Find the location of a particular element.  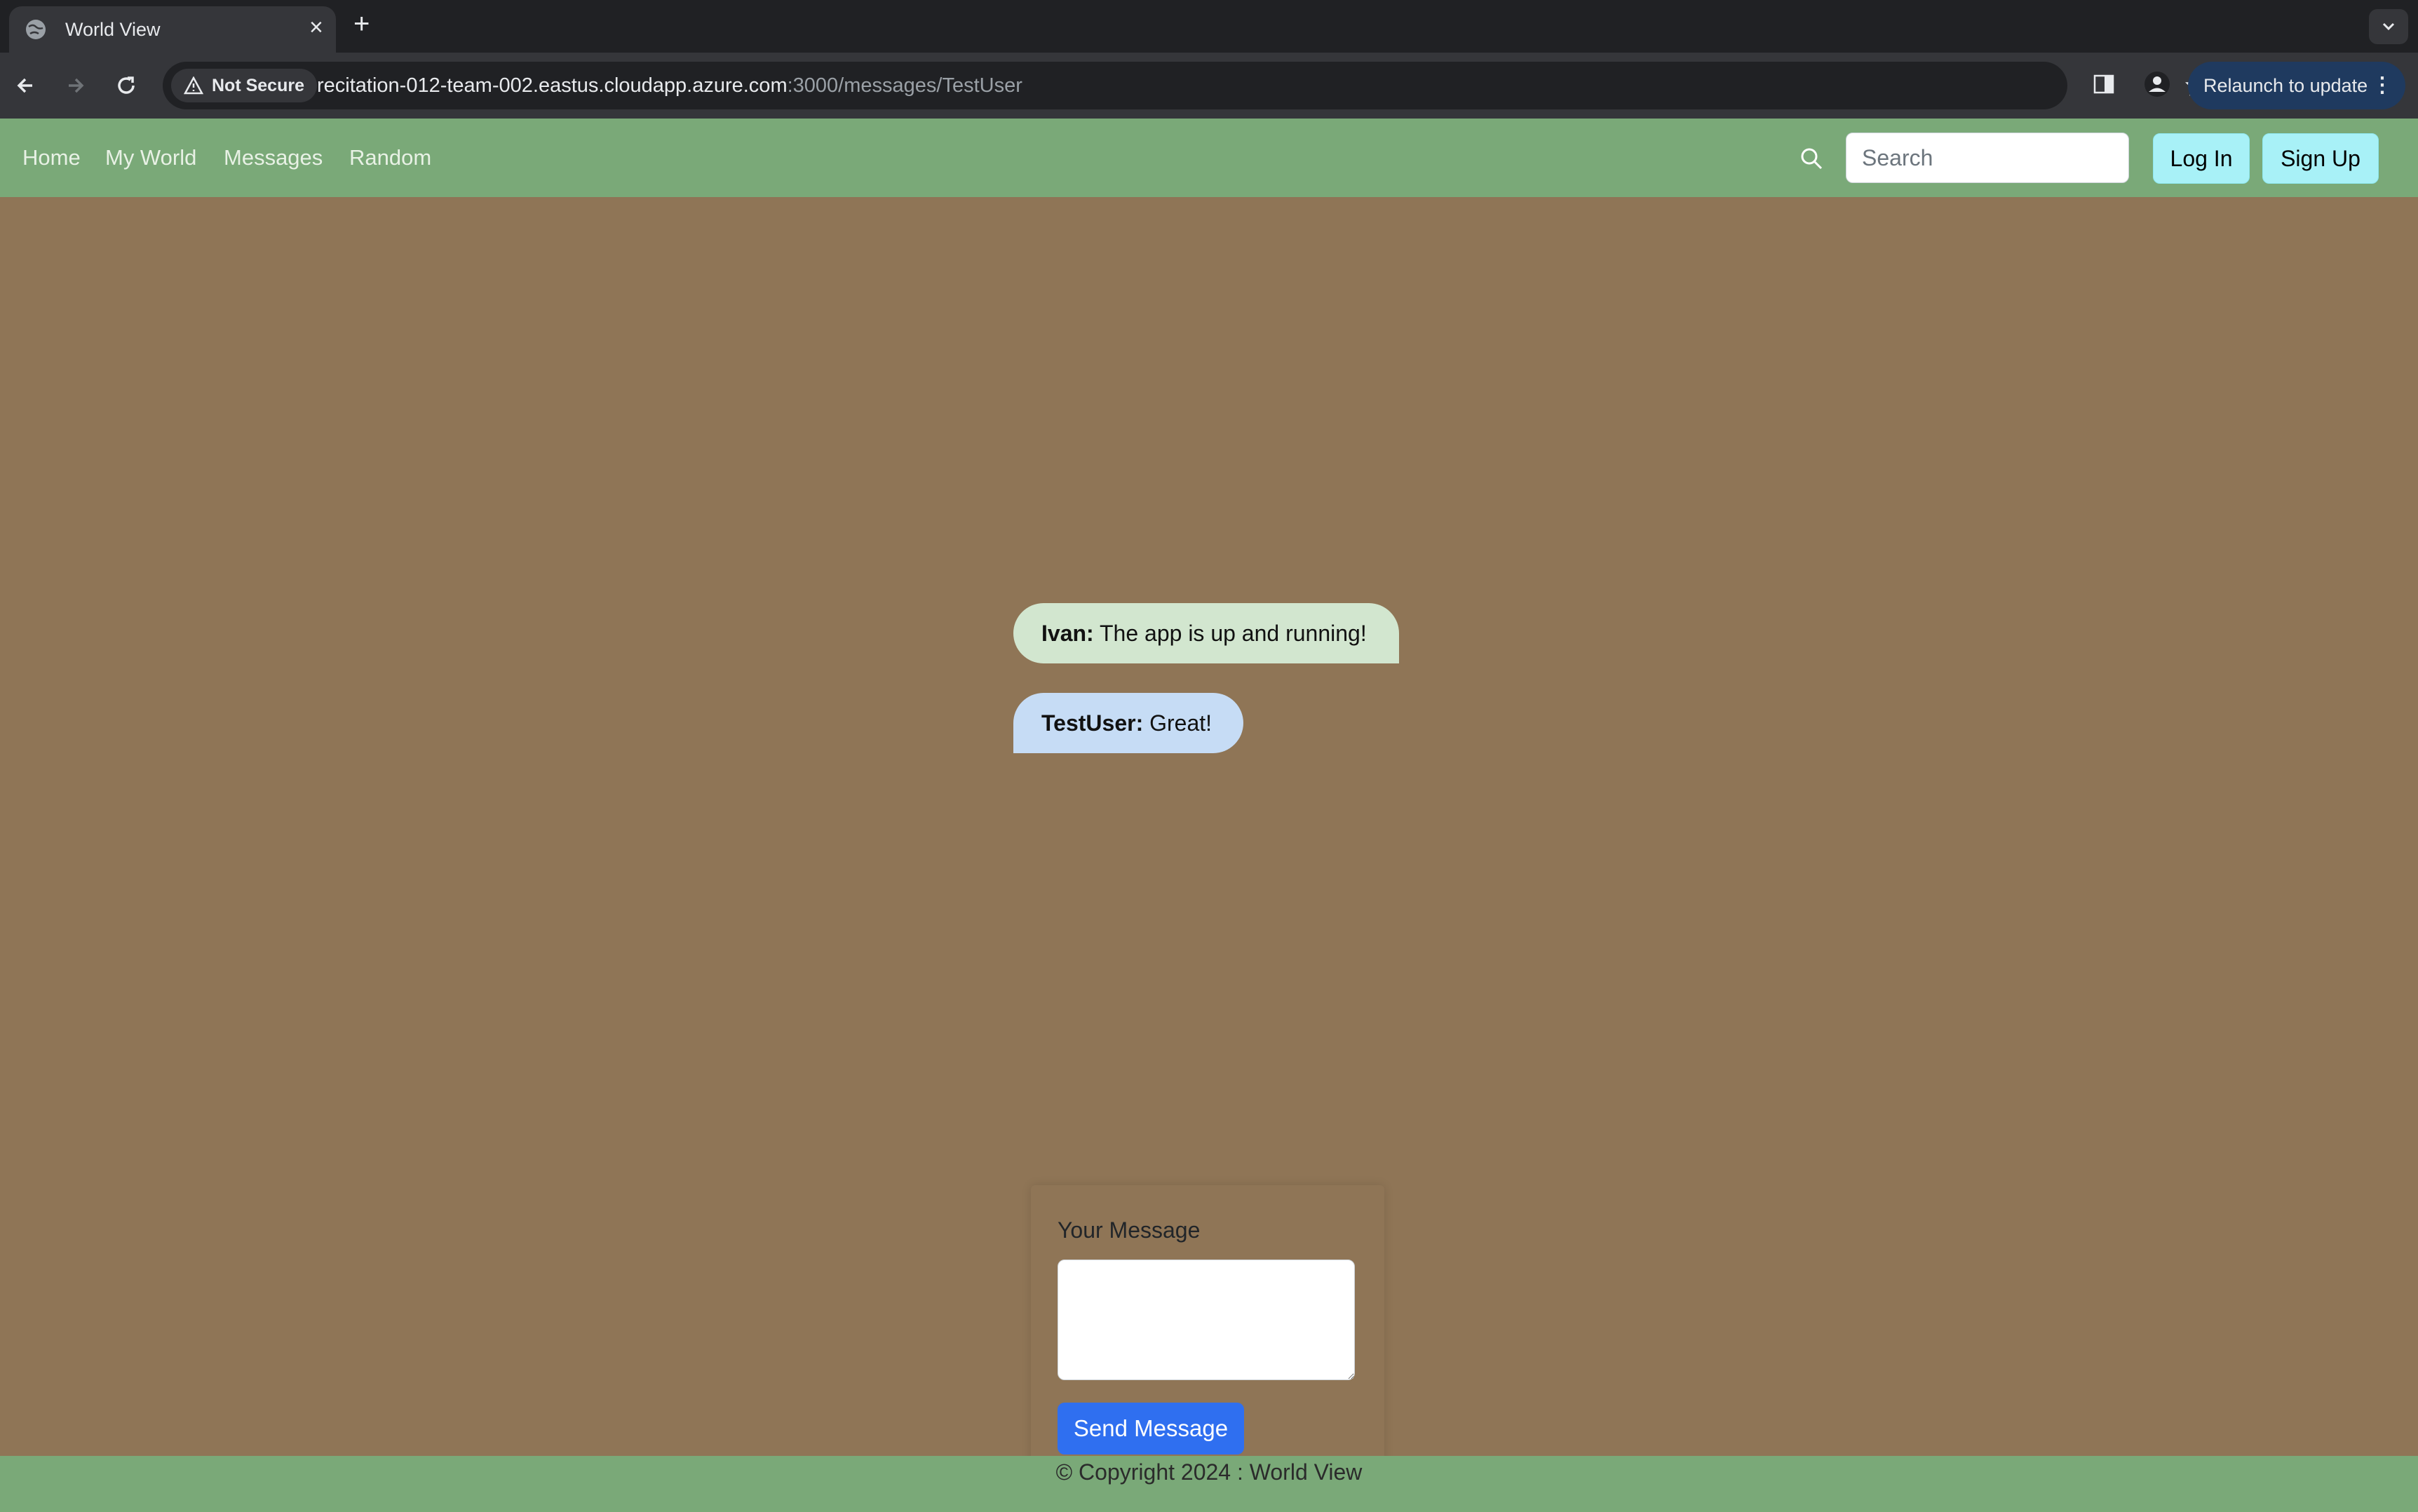

side-panel-icon is located at coordinates (2104, 84).